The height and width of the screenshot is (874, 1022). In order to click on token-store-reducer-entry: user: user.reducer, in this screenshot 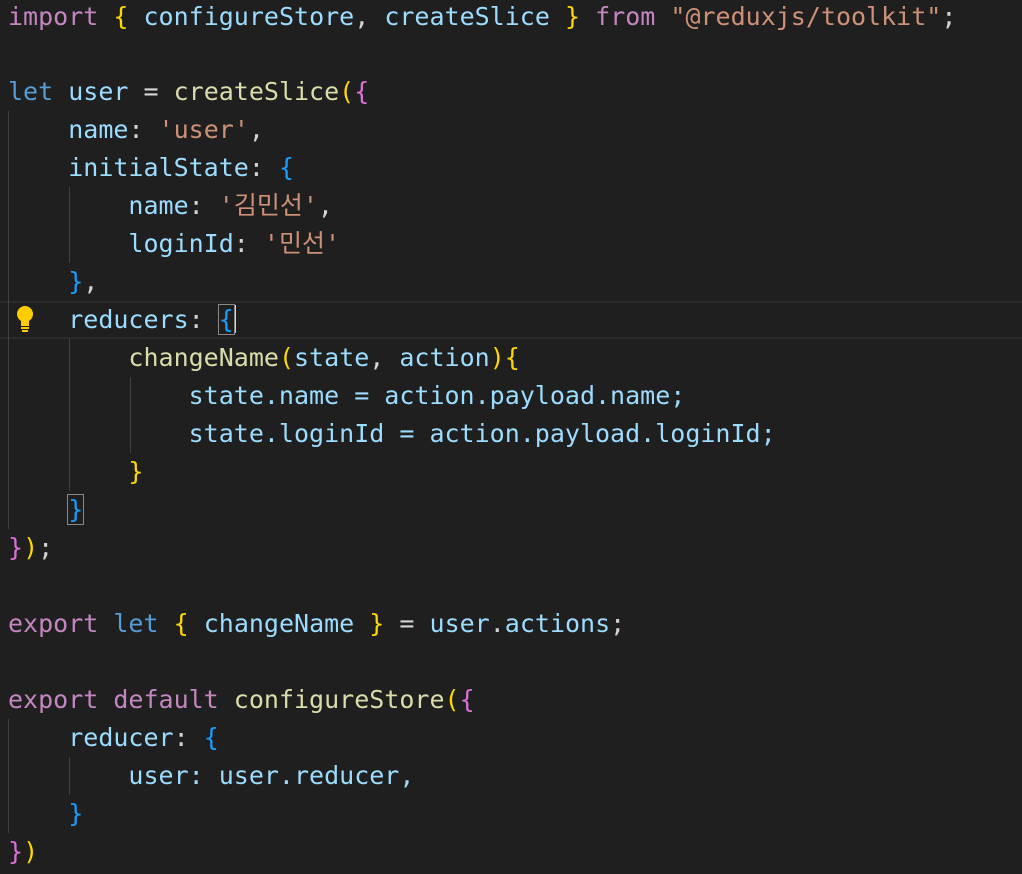, I will do `click(271, 775)`.